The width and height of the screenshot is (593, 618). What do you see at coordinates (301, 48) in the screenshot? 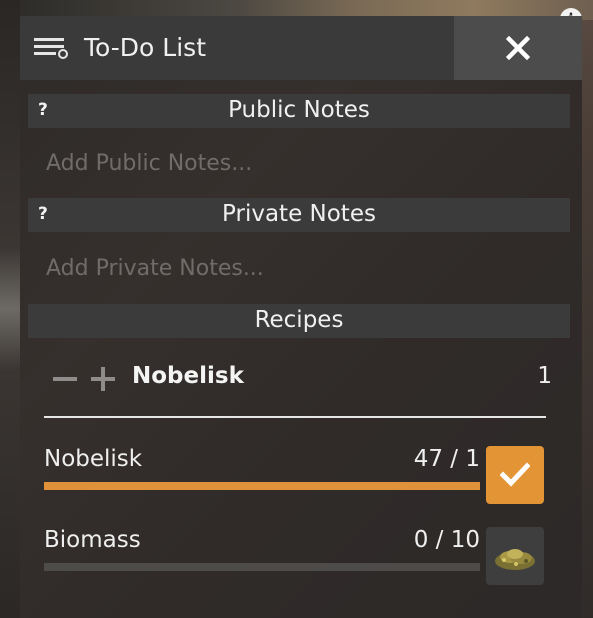
I see `panel-header: To-Do List` at bounding box center [301, 48].